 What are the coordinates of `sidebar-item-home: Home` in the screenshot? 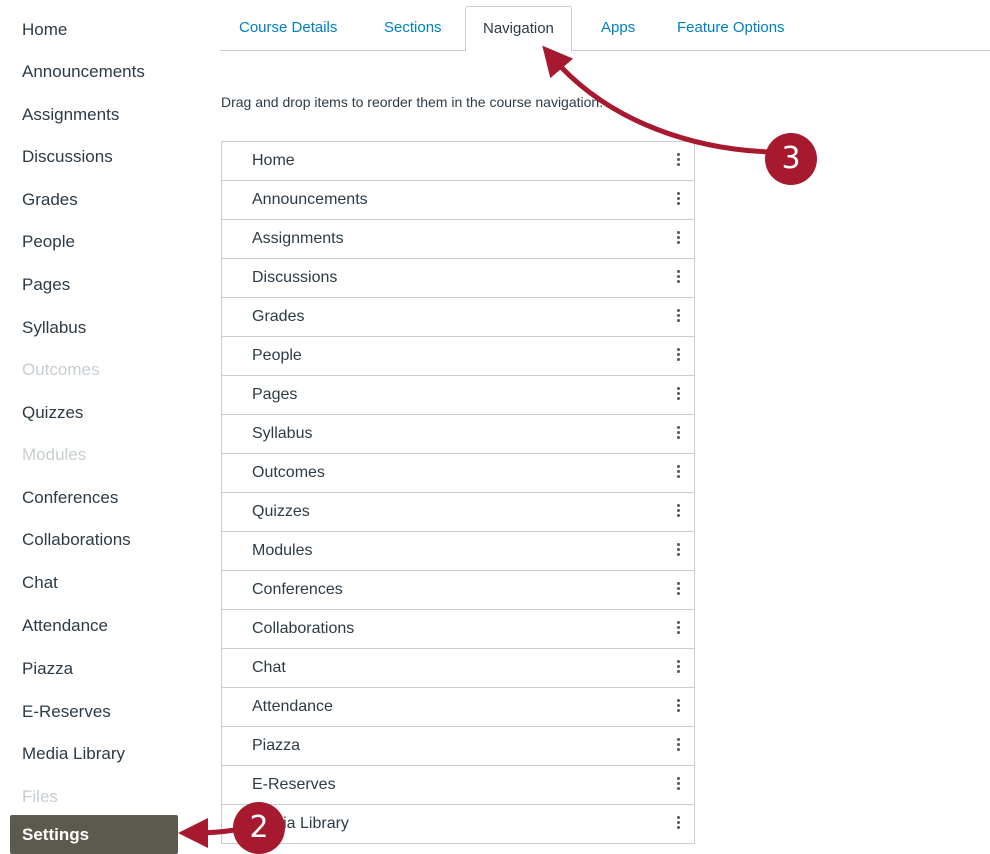 It's located at (44, 30).